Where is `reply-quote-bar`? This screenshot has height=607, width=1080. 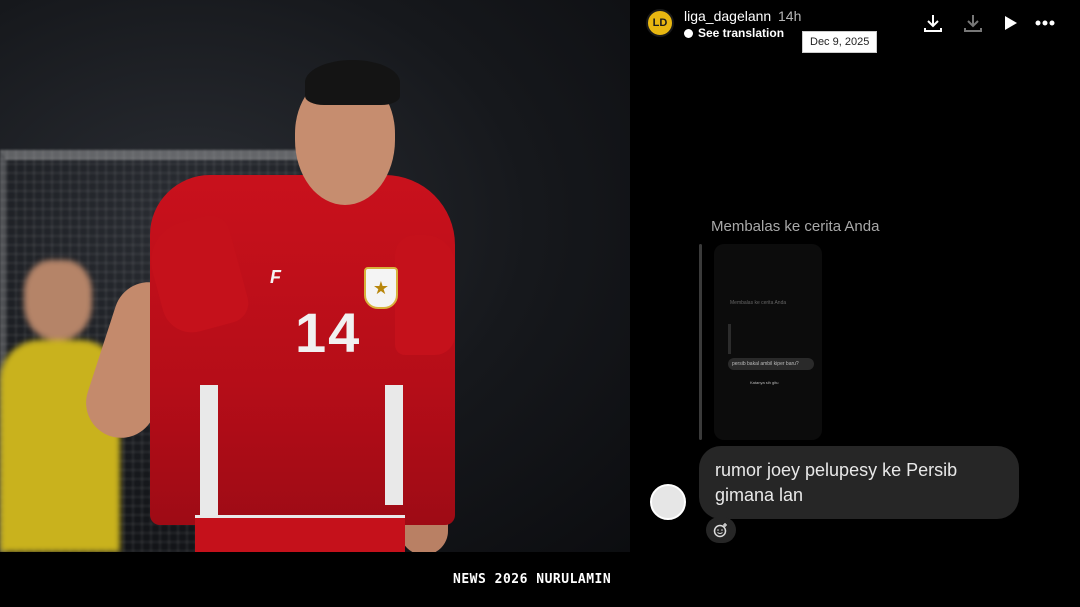 reply-quote-bar is located at coordinates (700, 342).